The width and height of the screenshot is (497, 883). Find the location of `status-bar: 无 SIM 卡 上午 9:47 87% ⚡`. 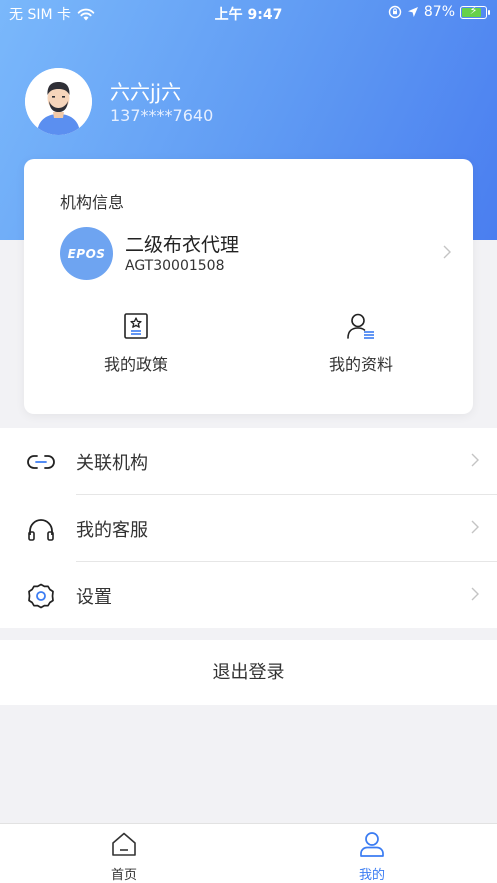

status-bar: 无 SIM 卡 上午 9:47 87% ⚡ is located at coordinates (248, 13).